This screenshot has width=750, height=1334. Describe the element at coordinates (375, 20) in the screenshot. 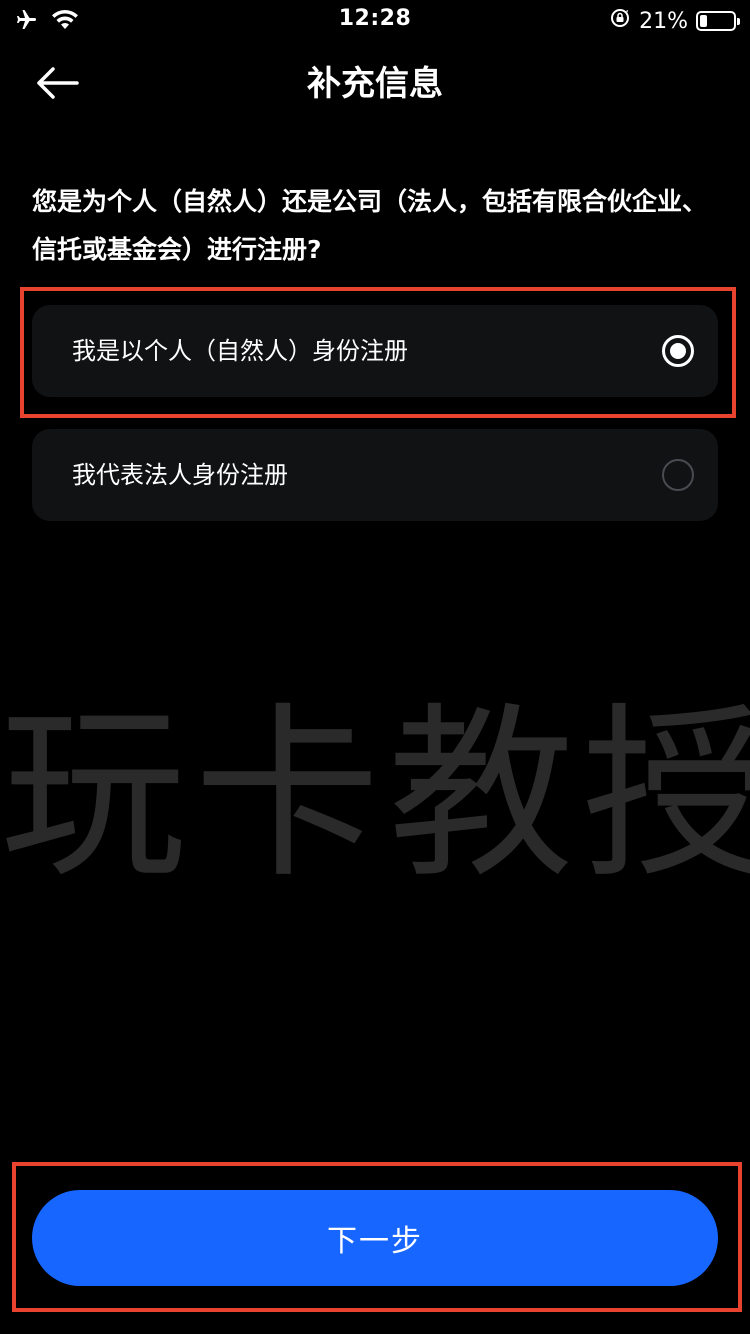

I see `status-bar: 12:28 21%` at that location.